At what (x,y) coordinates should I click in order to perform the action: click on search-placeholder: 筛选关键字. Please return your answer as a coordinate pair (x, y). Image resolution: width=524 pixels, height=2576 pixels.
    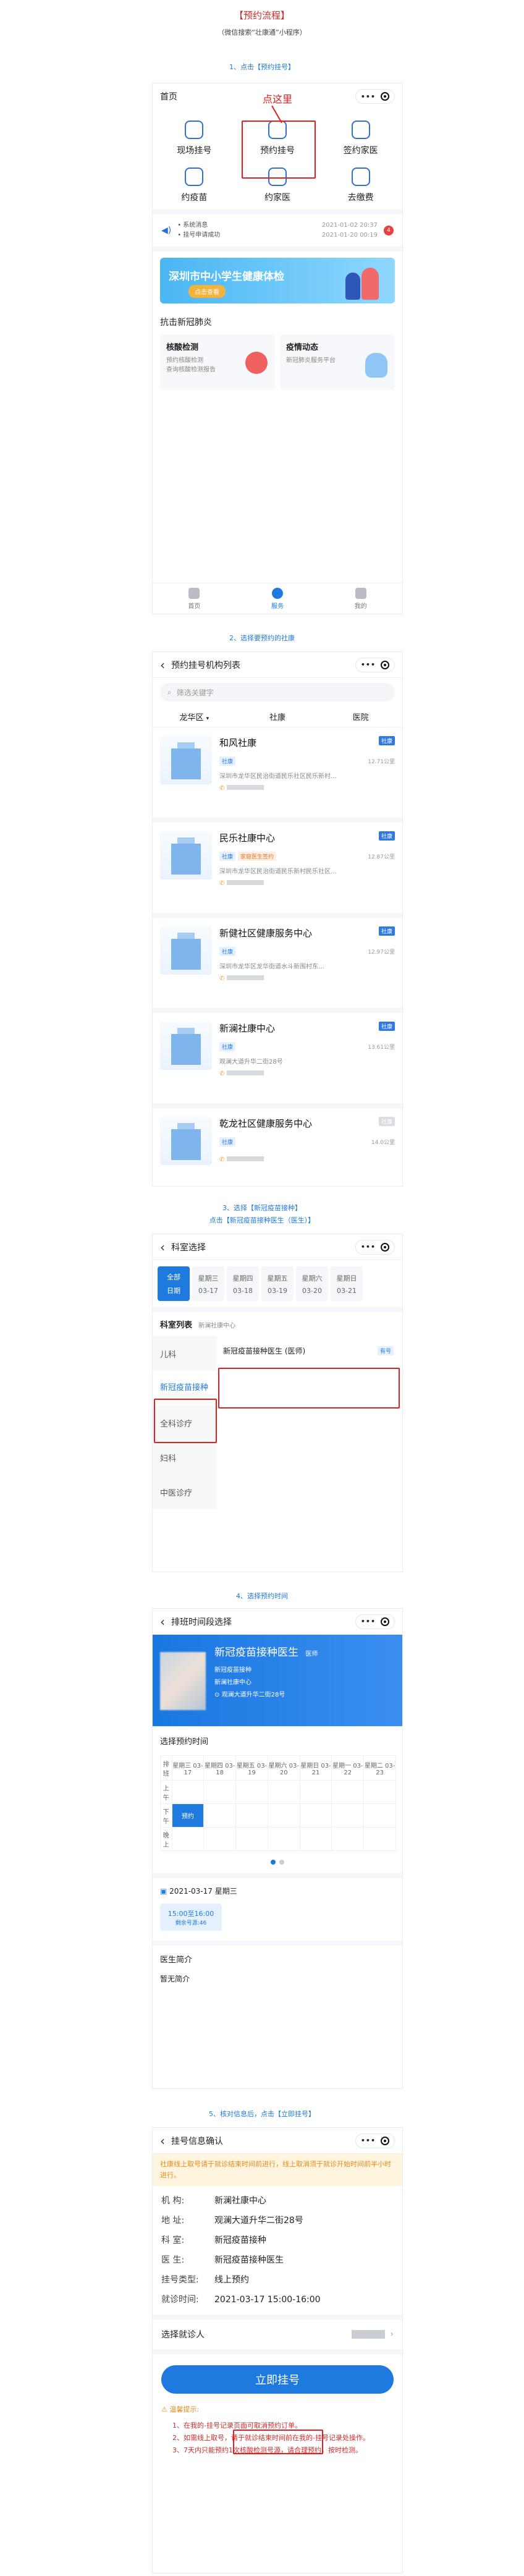
    Looking at the image, I should click on (195, 692).